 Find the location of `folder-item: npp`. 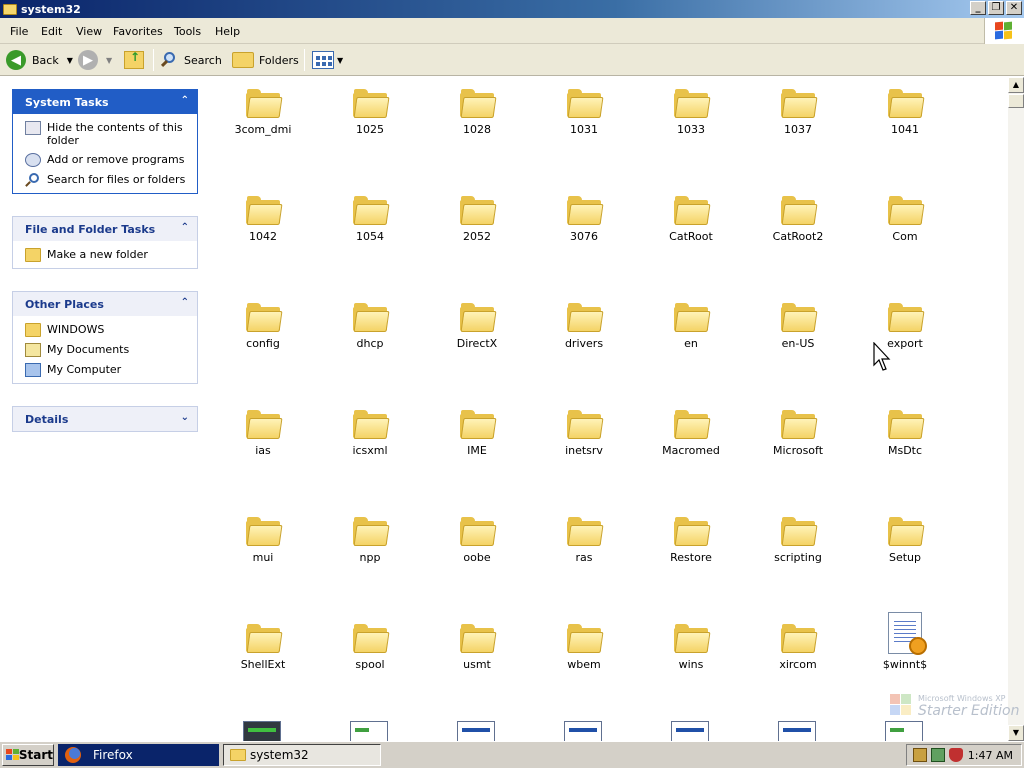

folder-item: npp is located at coordinates (370, 538).